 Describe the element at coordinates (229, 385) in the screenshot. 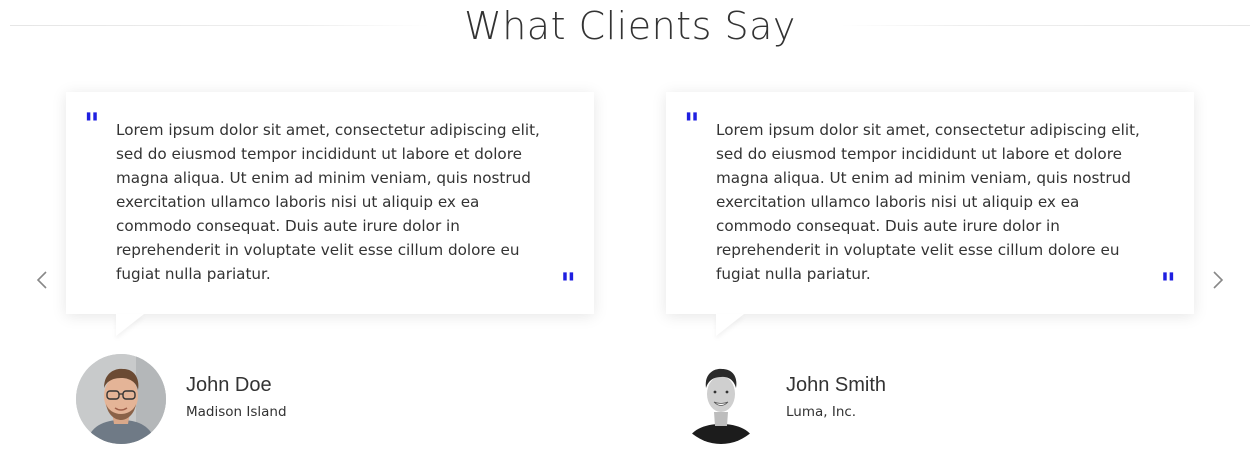

I see `client-name: John Doe` at that location.